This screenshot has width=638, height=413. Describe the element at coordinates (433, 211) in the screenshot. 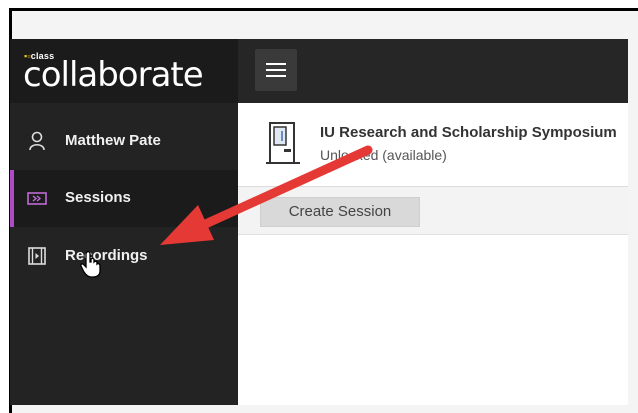

I see `session-toolbar: Create Session` at that location.